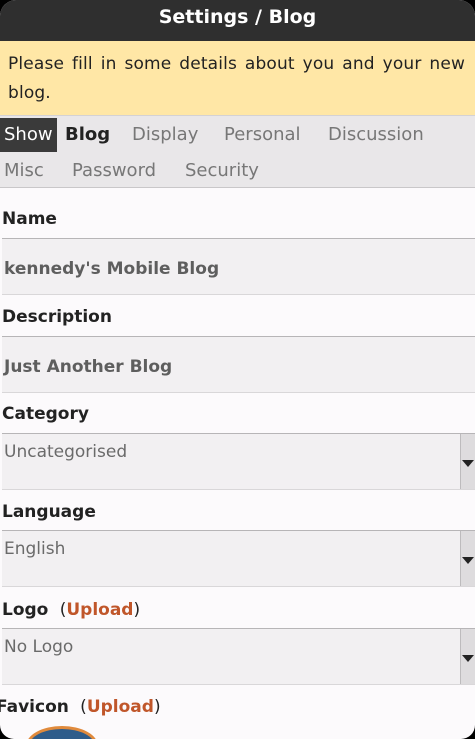 The image size is (475, 739). I want to click on logo-upload-link: Upload, so click(99, 610).